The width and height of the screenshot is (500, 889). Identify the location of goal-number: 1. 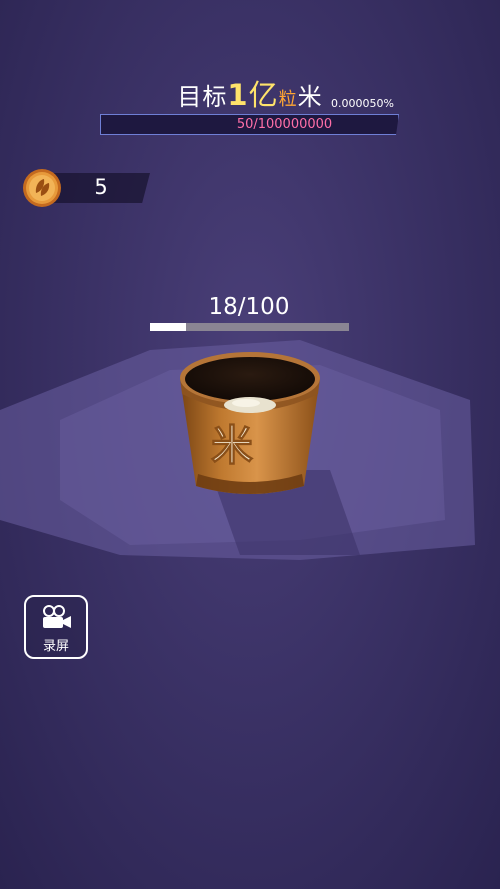
(238, 95).